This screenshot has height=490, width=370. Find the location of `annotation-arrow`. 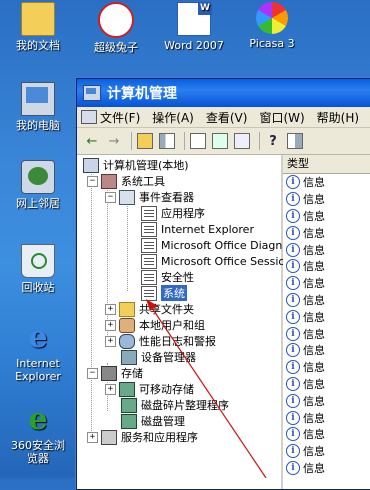

annotation-arrow is located at coordinates (206, 388).